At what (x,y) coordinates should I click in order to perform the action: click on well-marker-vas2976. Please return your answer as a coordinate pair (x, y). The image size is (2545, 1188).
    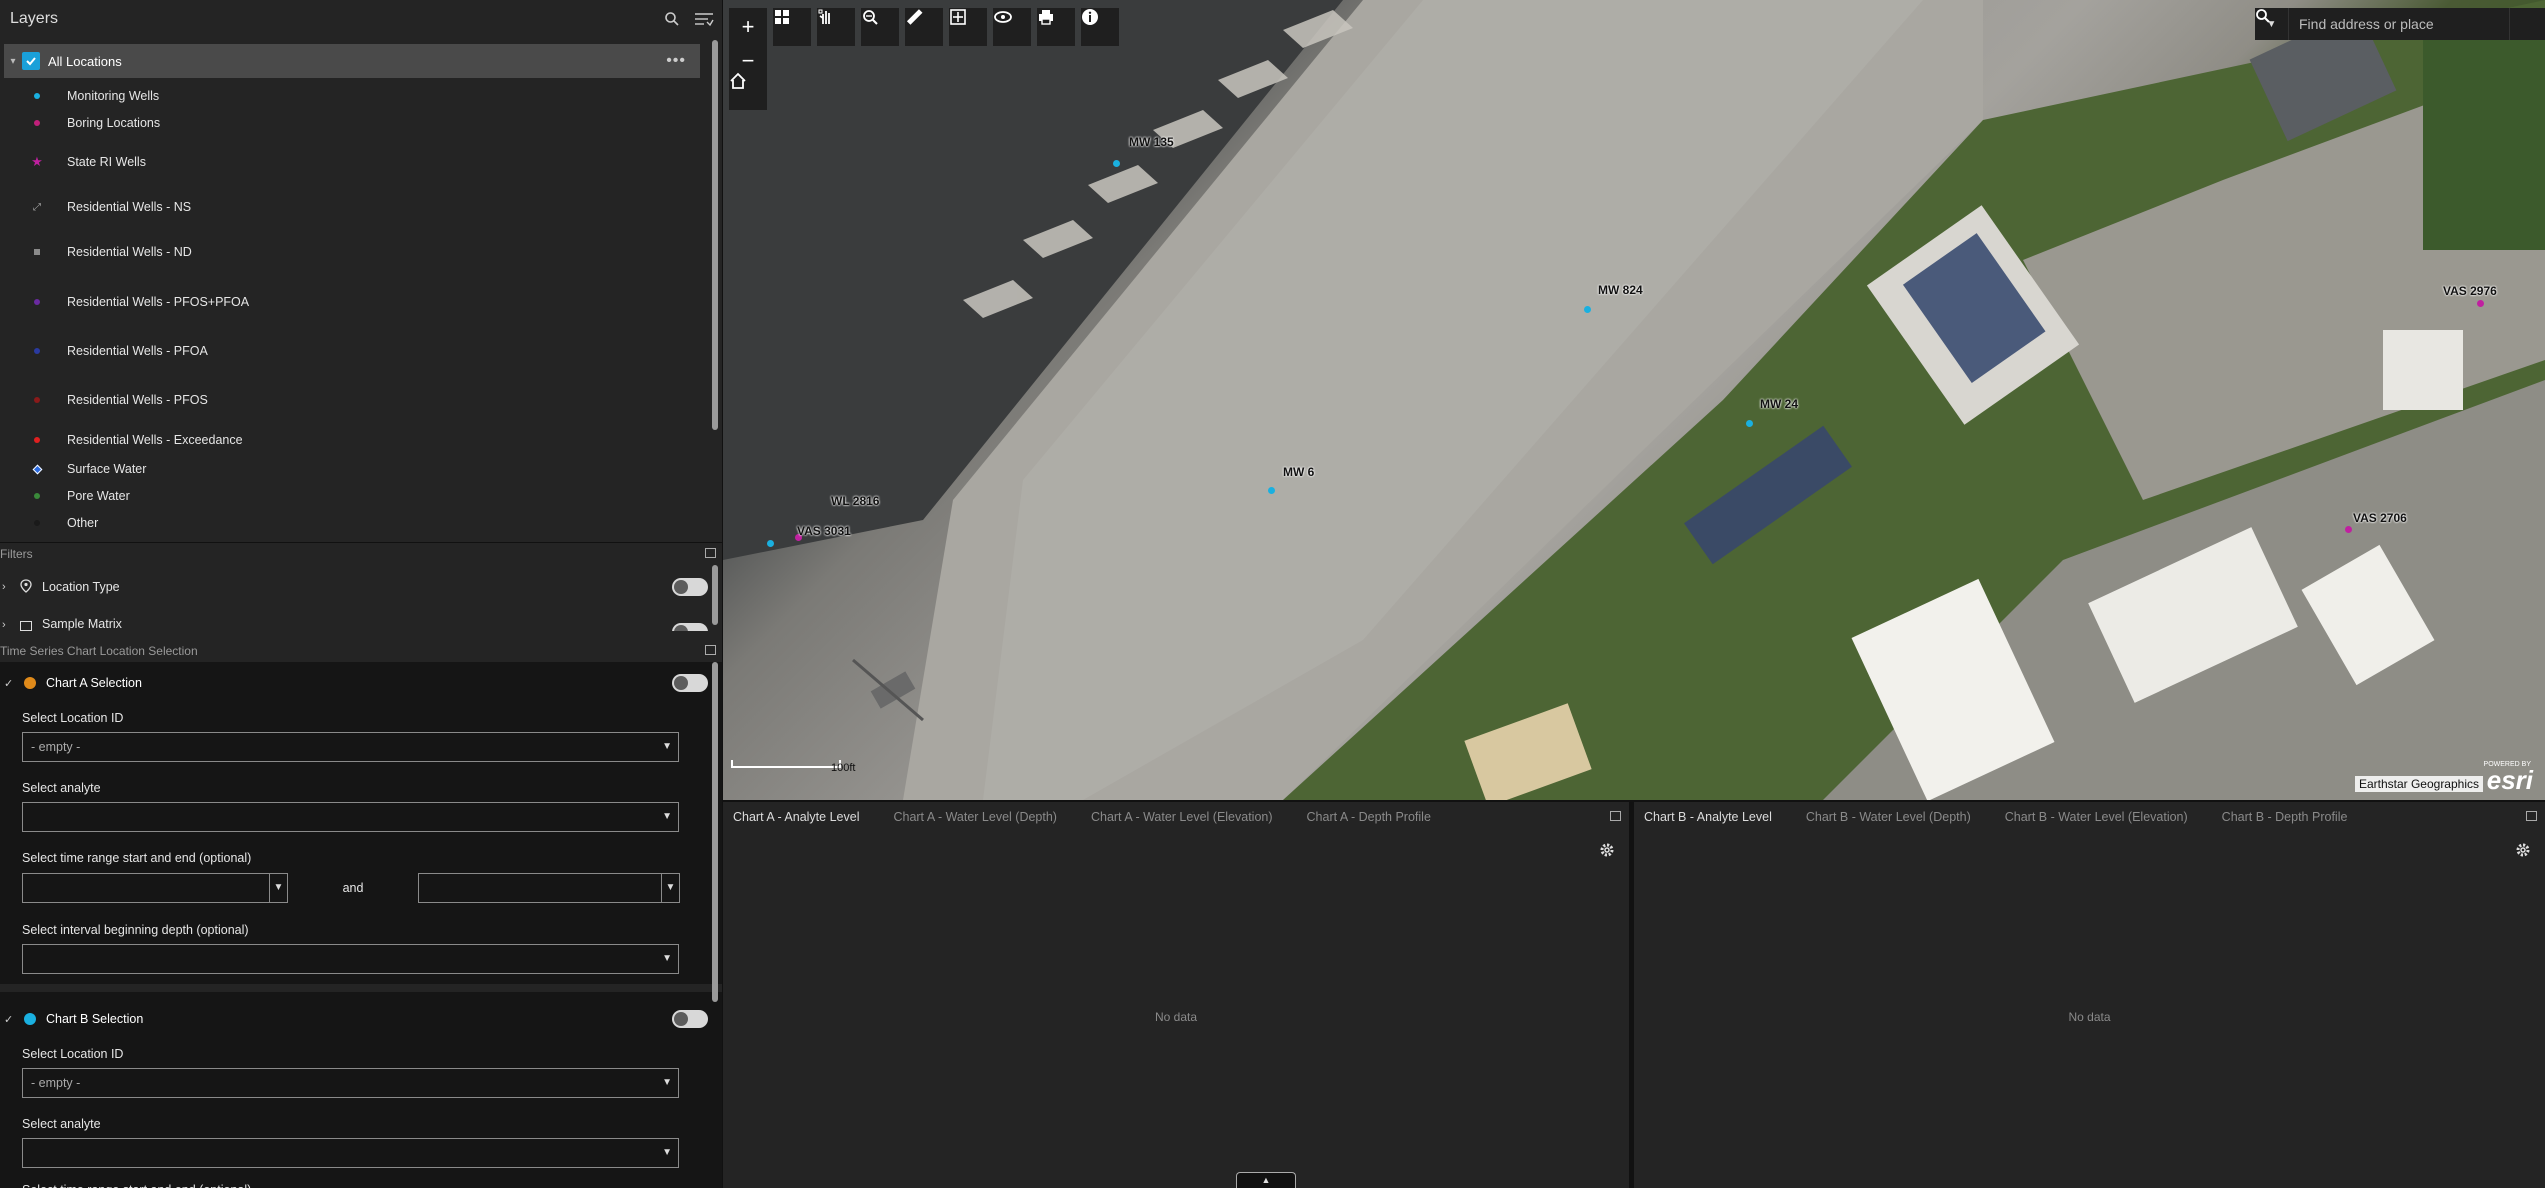
    Looking at the image, I should click on (2480, 303).